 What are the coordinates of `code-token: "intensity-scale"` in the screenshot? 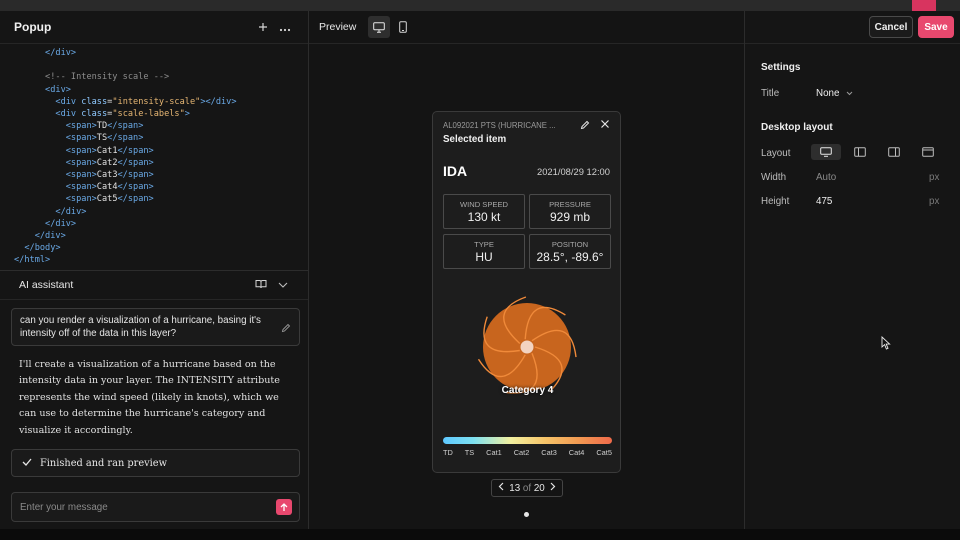 It's located at (156, 101).